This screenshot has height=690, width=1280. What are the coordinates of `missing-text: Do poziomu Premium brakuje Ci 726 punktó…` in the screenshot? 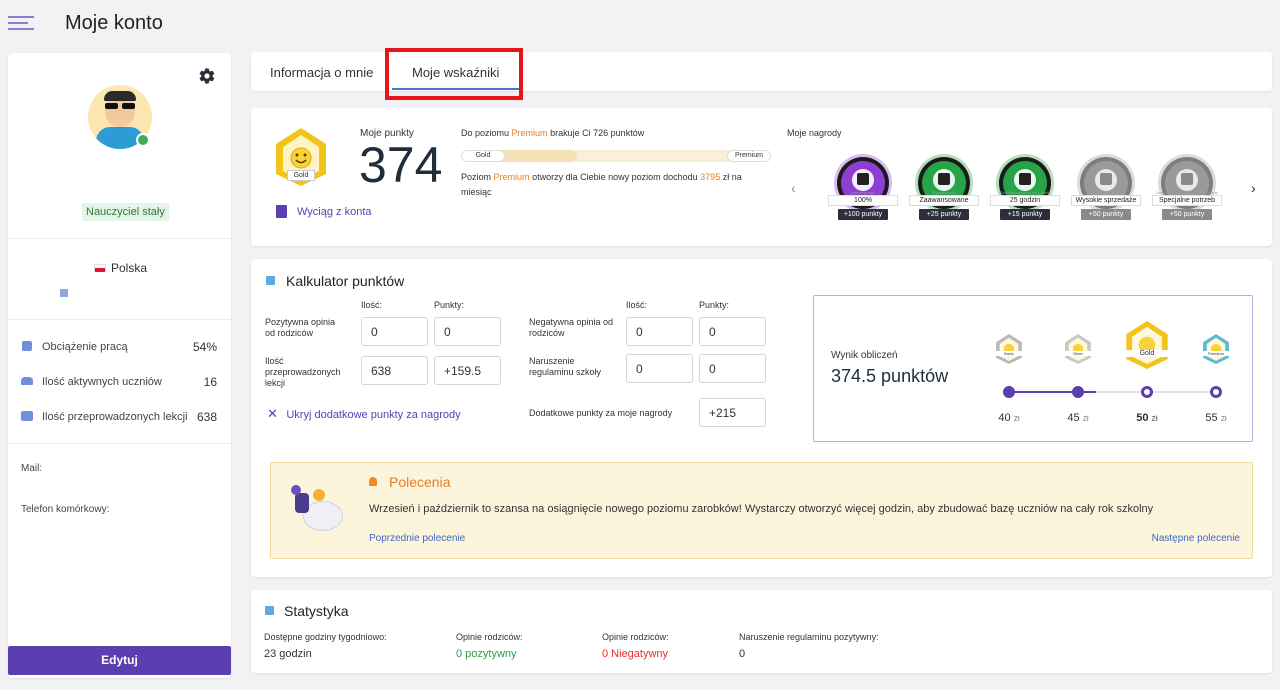 It's located at (553, 133).